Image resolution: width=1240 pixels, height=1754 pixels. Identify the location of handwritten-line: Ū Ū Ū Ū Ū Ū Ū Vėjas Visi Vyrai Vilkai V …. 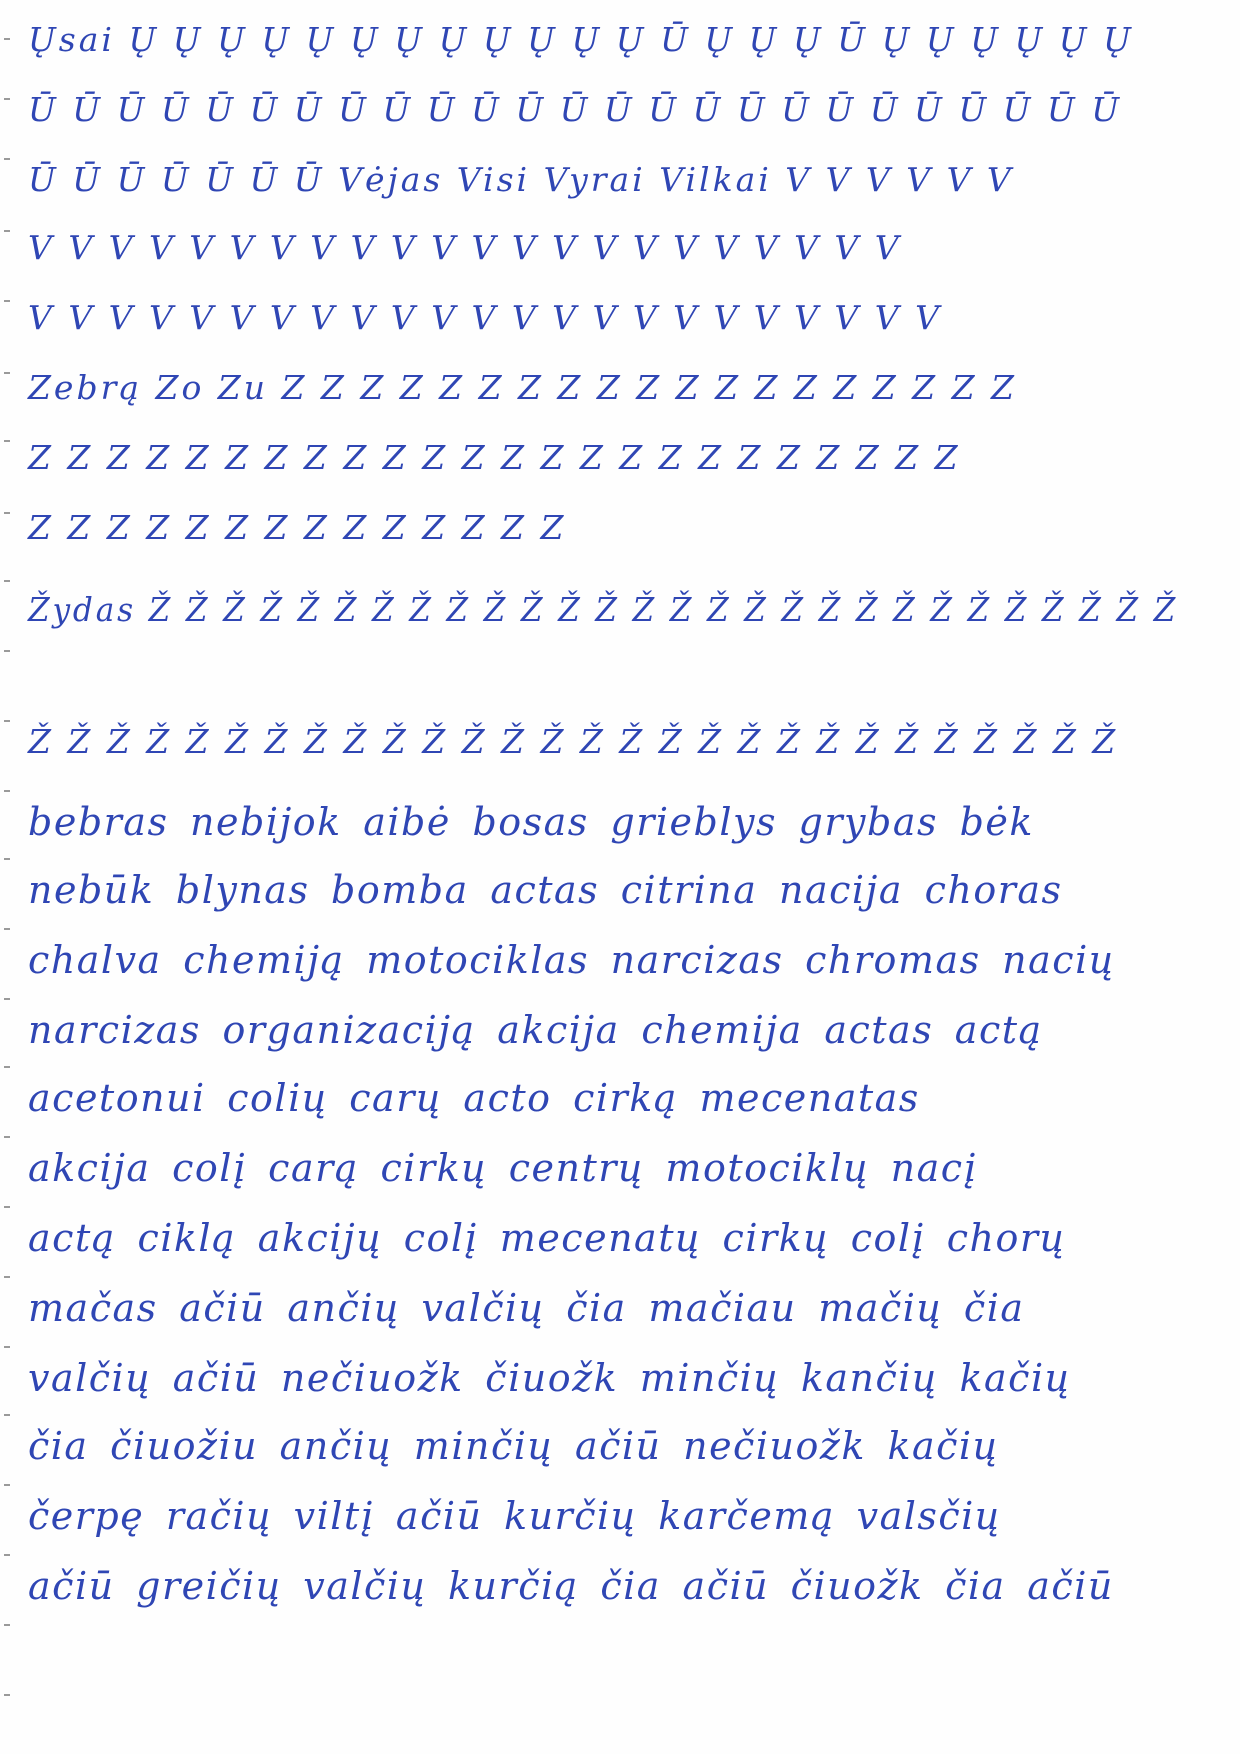
(521, 179).